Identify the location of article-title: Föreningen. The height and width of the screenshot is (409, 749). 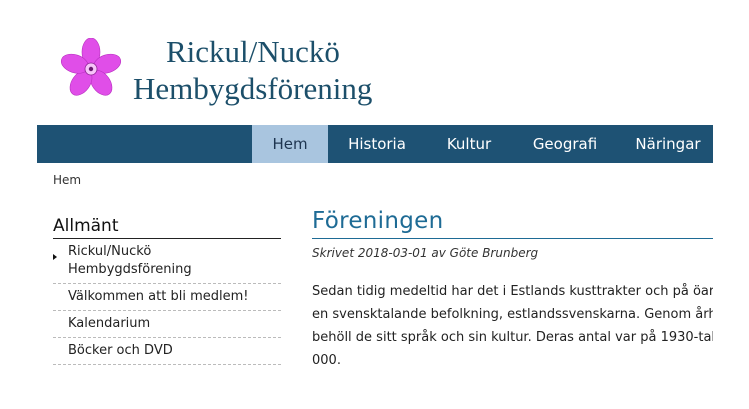
(512, 222).